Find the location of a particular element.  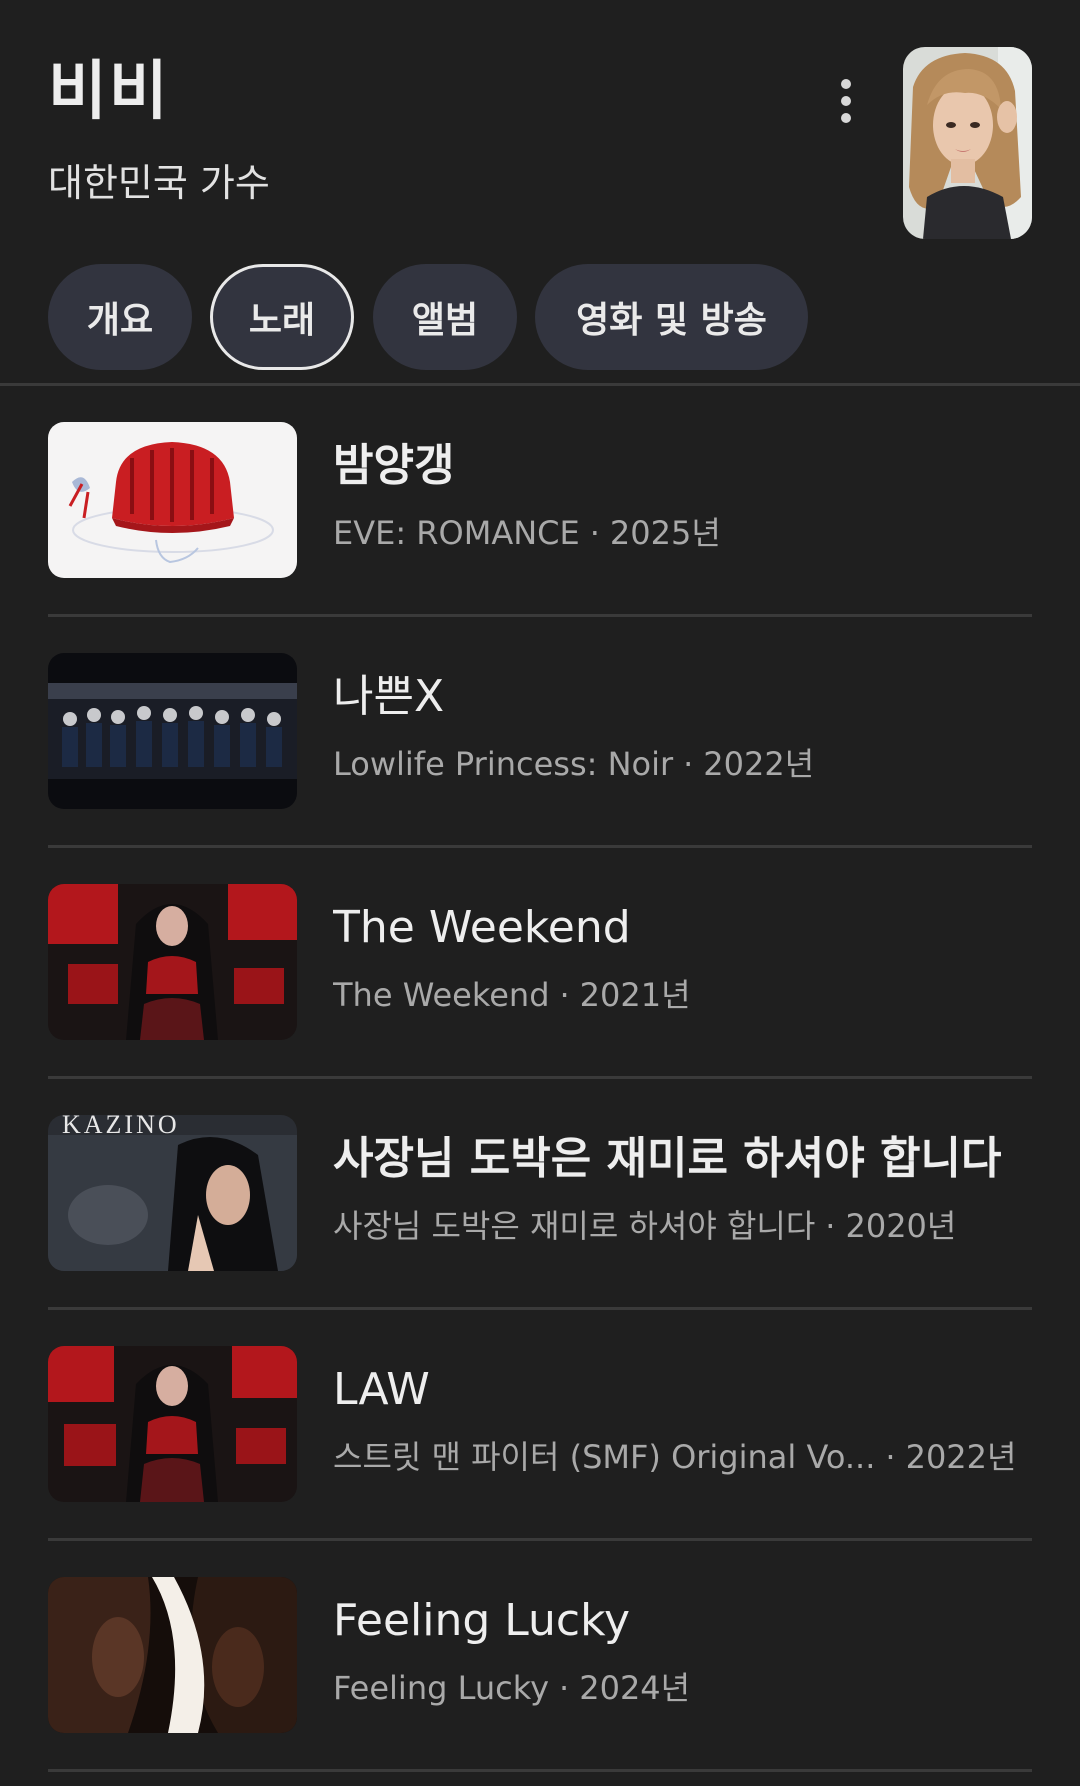

more-options-button is located at coordinates (846, 102).